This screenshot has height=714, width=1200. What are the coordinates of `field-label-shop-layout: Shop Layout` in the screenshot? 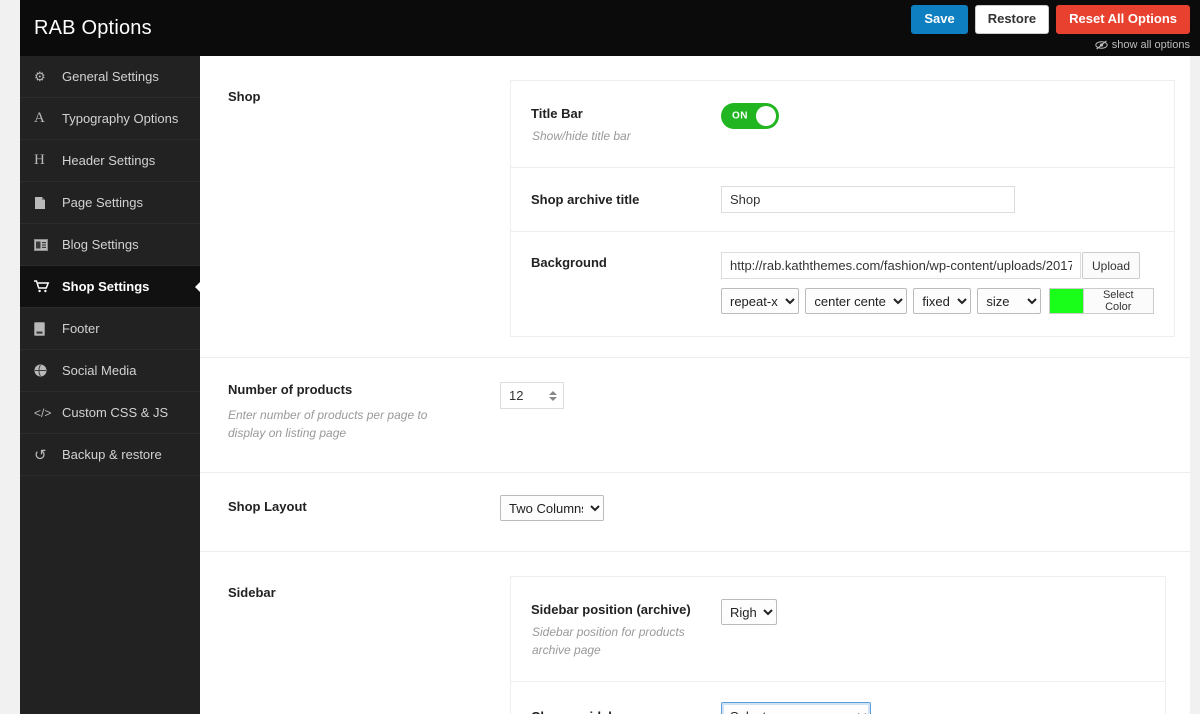 It's located at (267, 507).